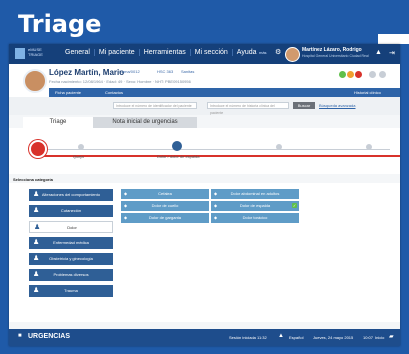  I want to click on tab-nota-inicial: Nota inicial de urgencias, so click(145, 122).